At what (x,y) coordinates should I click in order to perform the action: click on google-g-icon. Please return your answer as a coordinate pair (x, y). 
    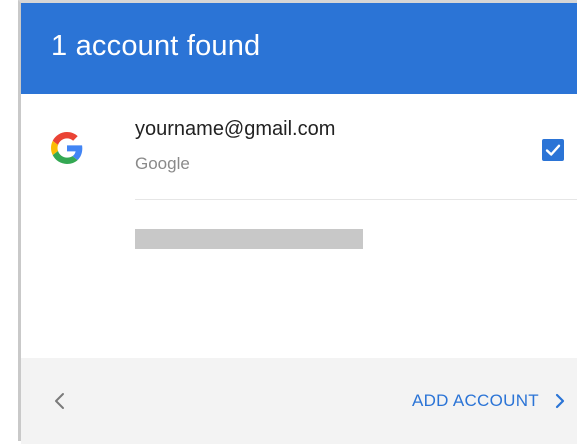
    Looking at the image, I should click on (67, 148).